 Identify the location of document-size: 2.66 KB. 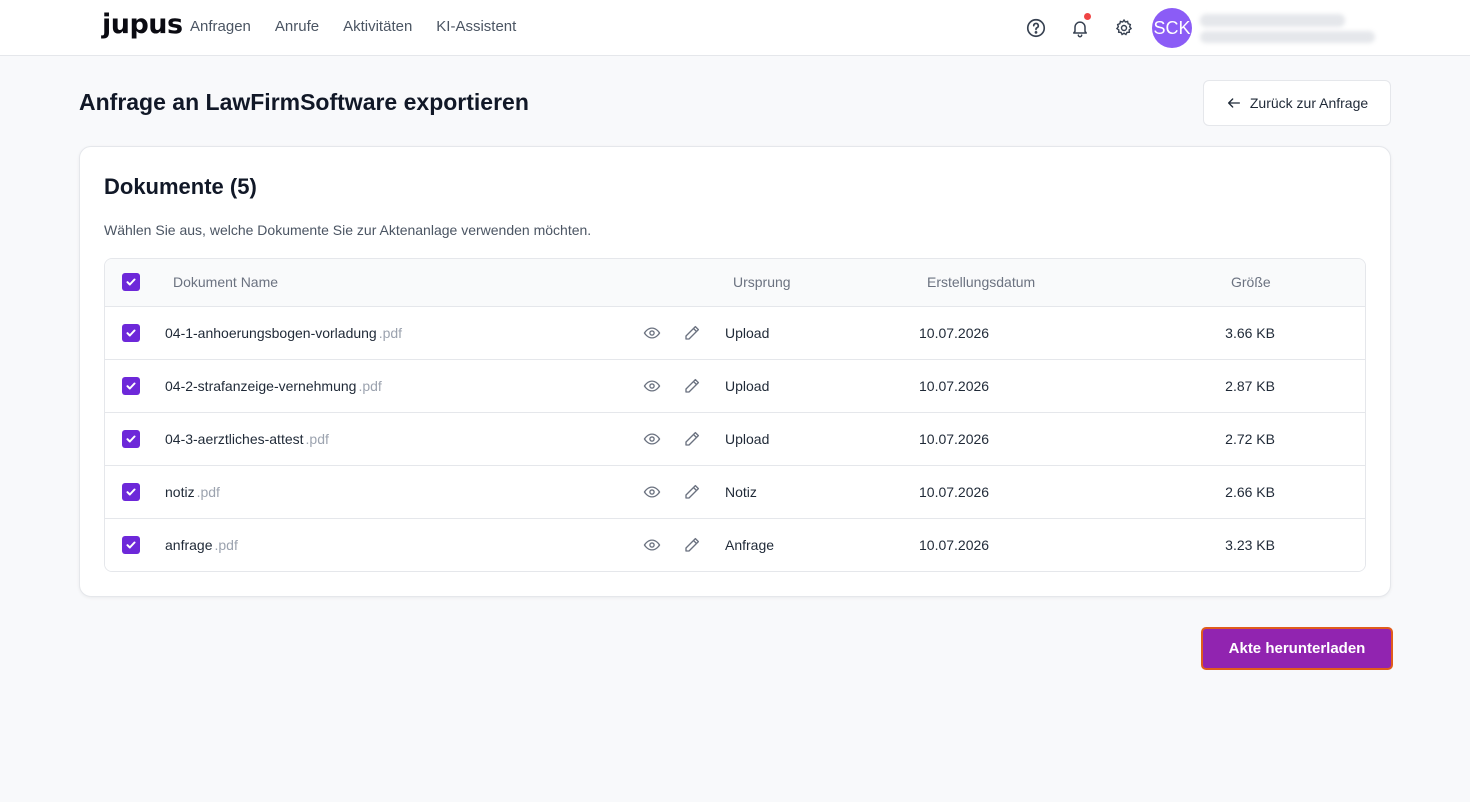
(1250, 492).